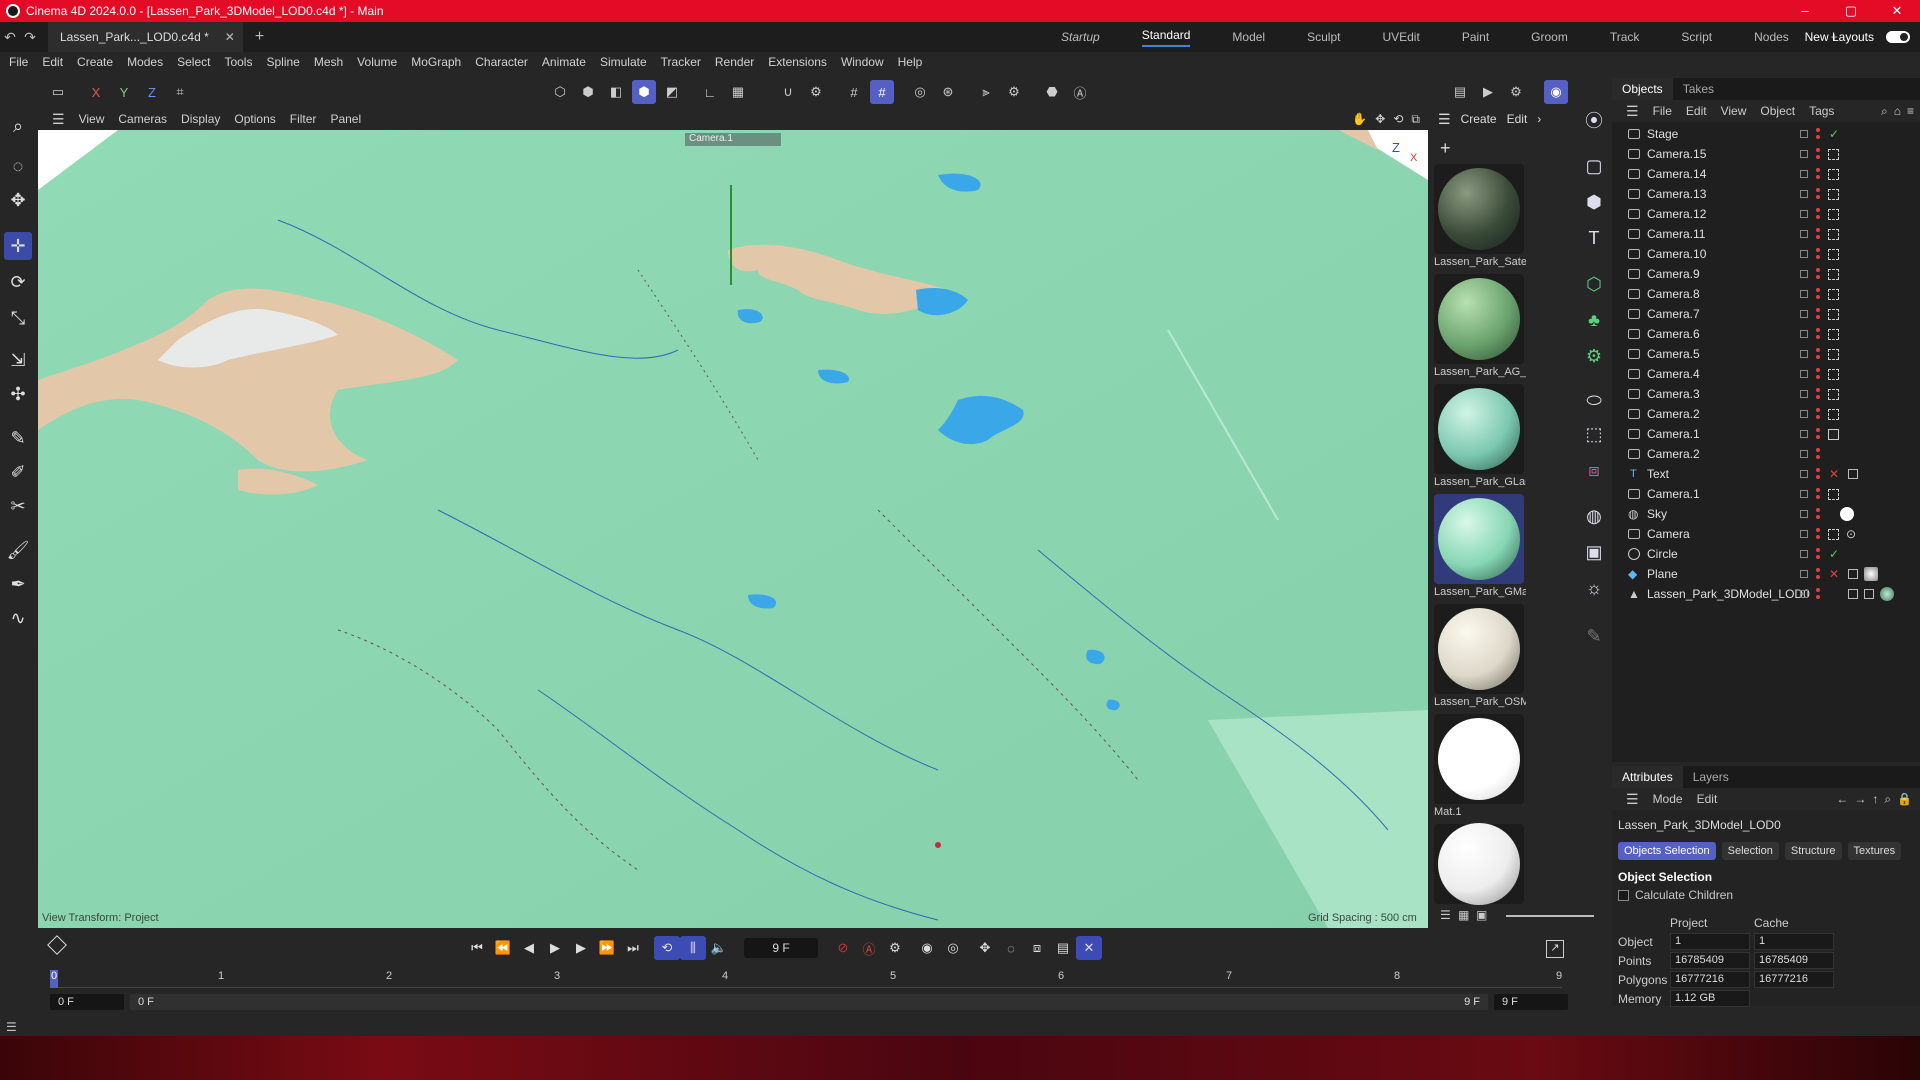 Image resolution: width=1920 pixels, height=1080 pixels. I want to click on motion-system-icon: ▤, so click(1063, 948).